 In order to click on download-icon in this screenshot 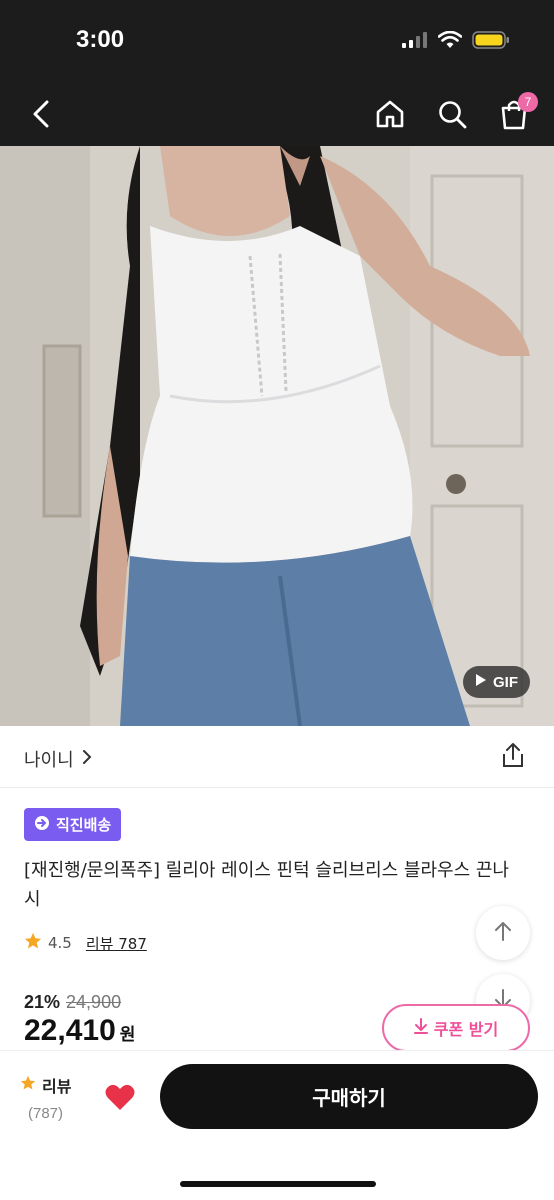, I will do `click(420, 1028)`.